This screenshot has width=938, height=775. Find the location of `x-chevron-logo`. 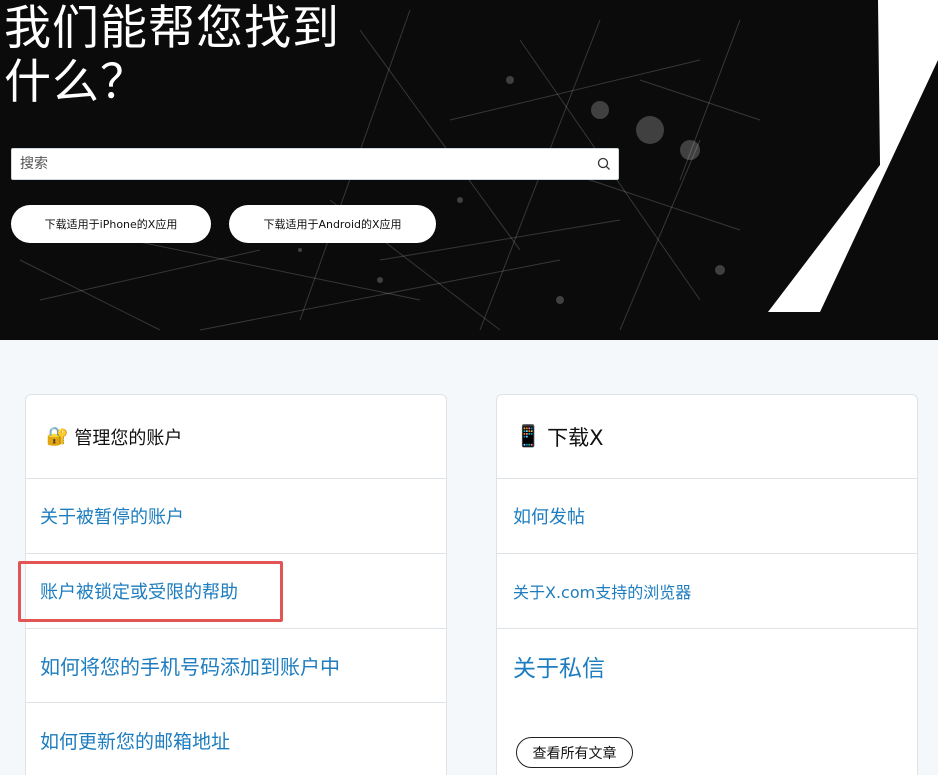

x-chevron-logo is located at coordinates (853, 156).